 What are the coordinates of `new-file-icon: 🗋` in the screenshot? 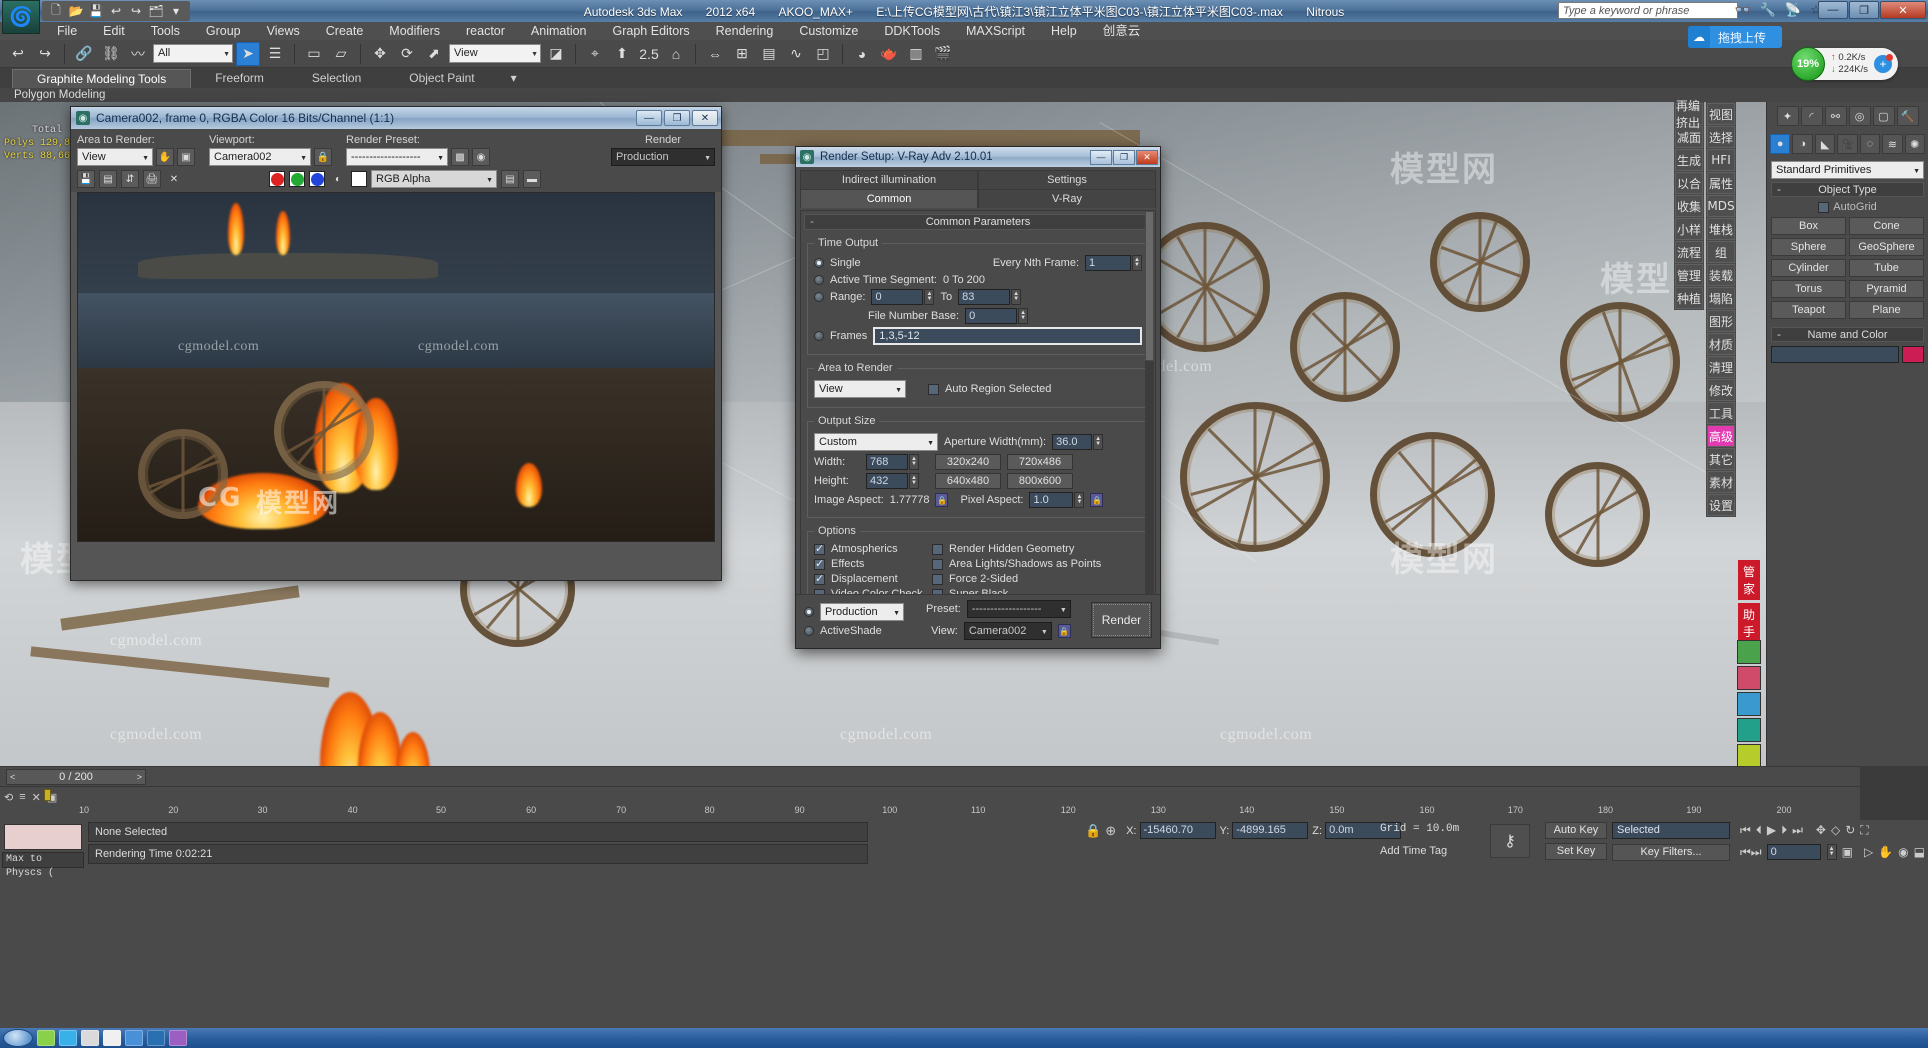 It's located at (56, 11).